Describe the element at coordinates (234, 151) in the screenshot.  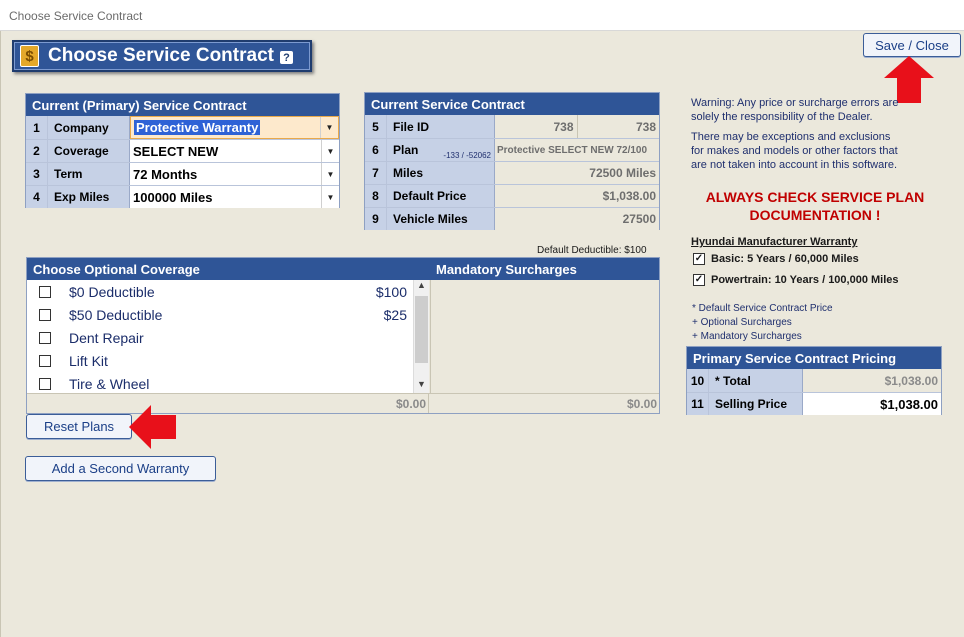
I see `coverage-select: SELECT NEW ▼` at that location.